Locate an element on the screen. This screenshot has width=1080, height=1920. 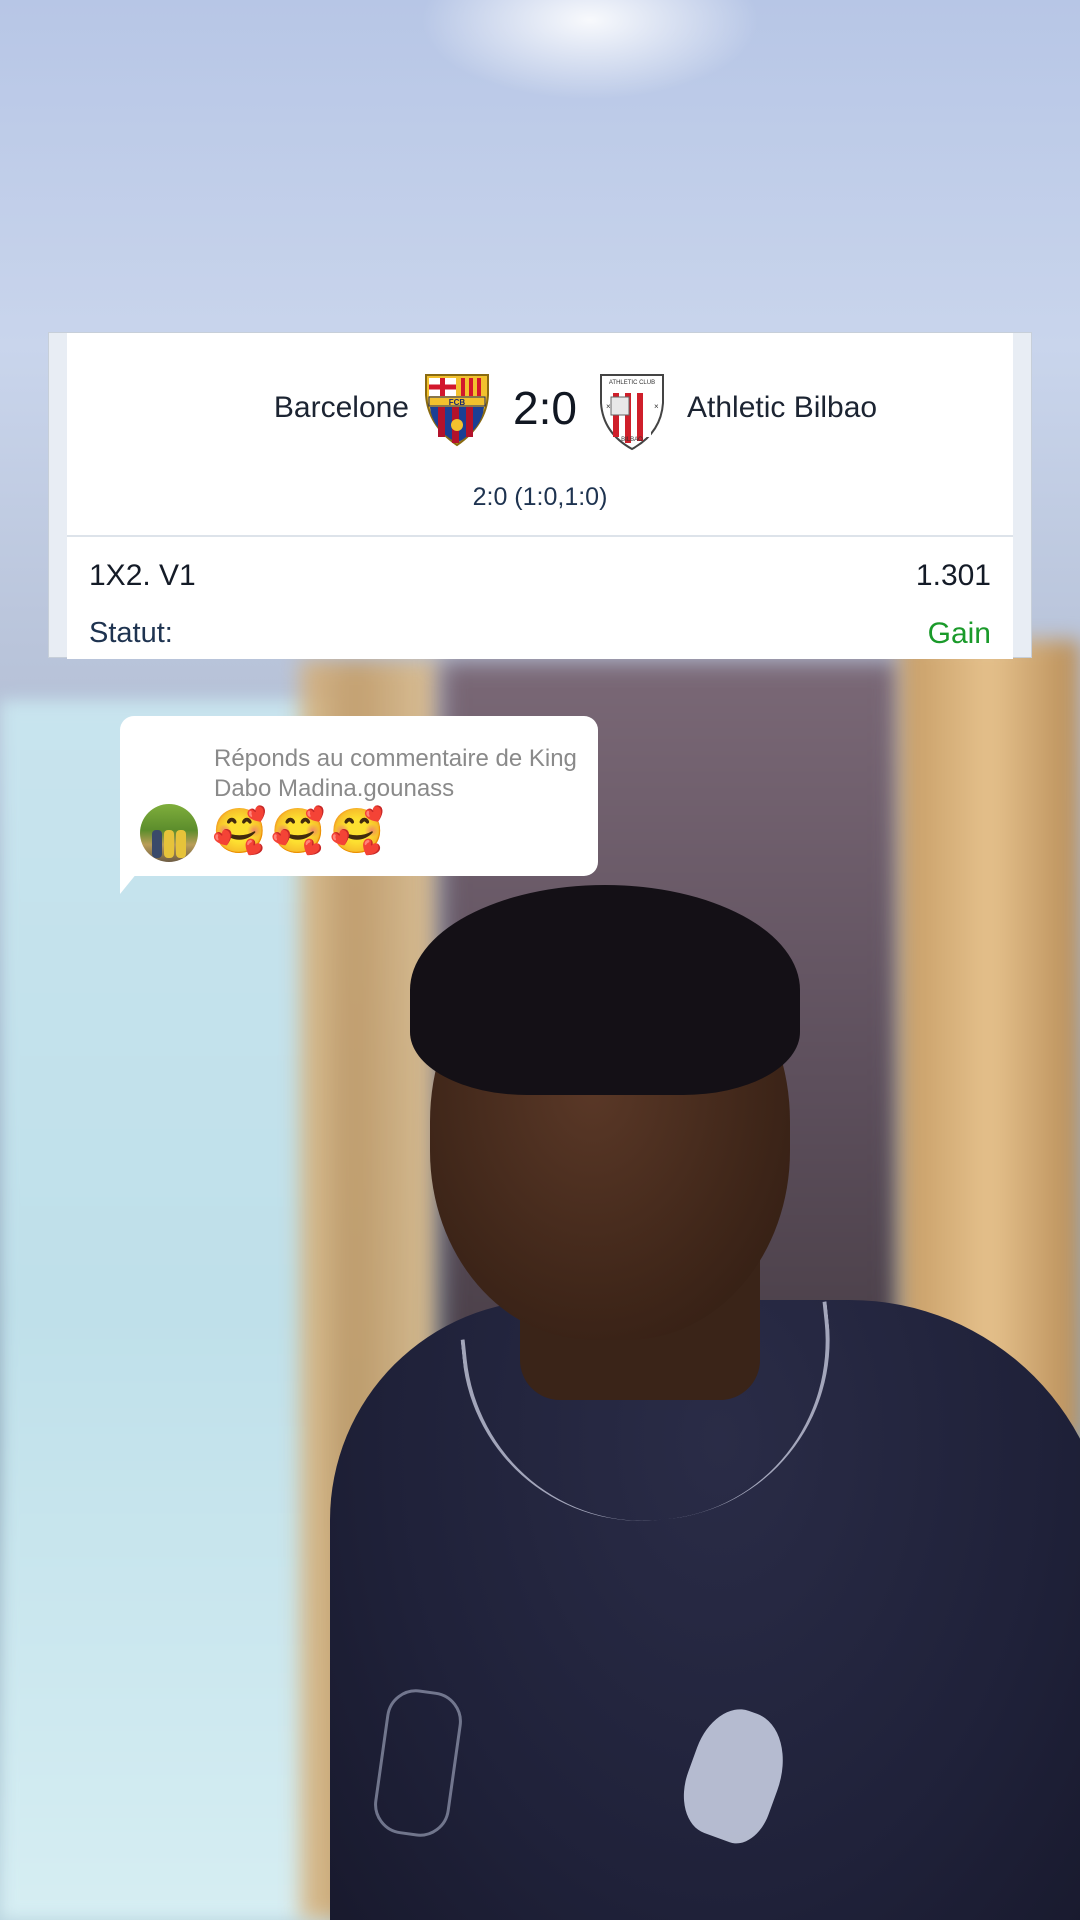
athletic-bilbao-crest-icon: ATHLETIC CLUB × × BILBAO is located at coordinates (632, 412).